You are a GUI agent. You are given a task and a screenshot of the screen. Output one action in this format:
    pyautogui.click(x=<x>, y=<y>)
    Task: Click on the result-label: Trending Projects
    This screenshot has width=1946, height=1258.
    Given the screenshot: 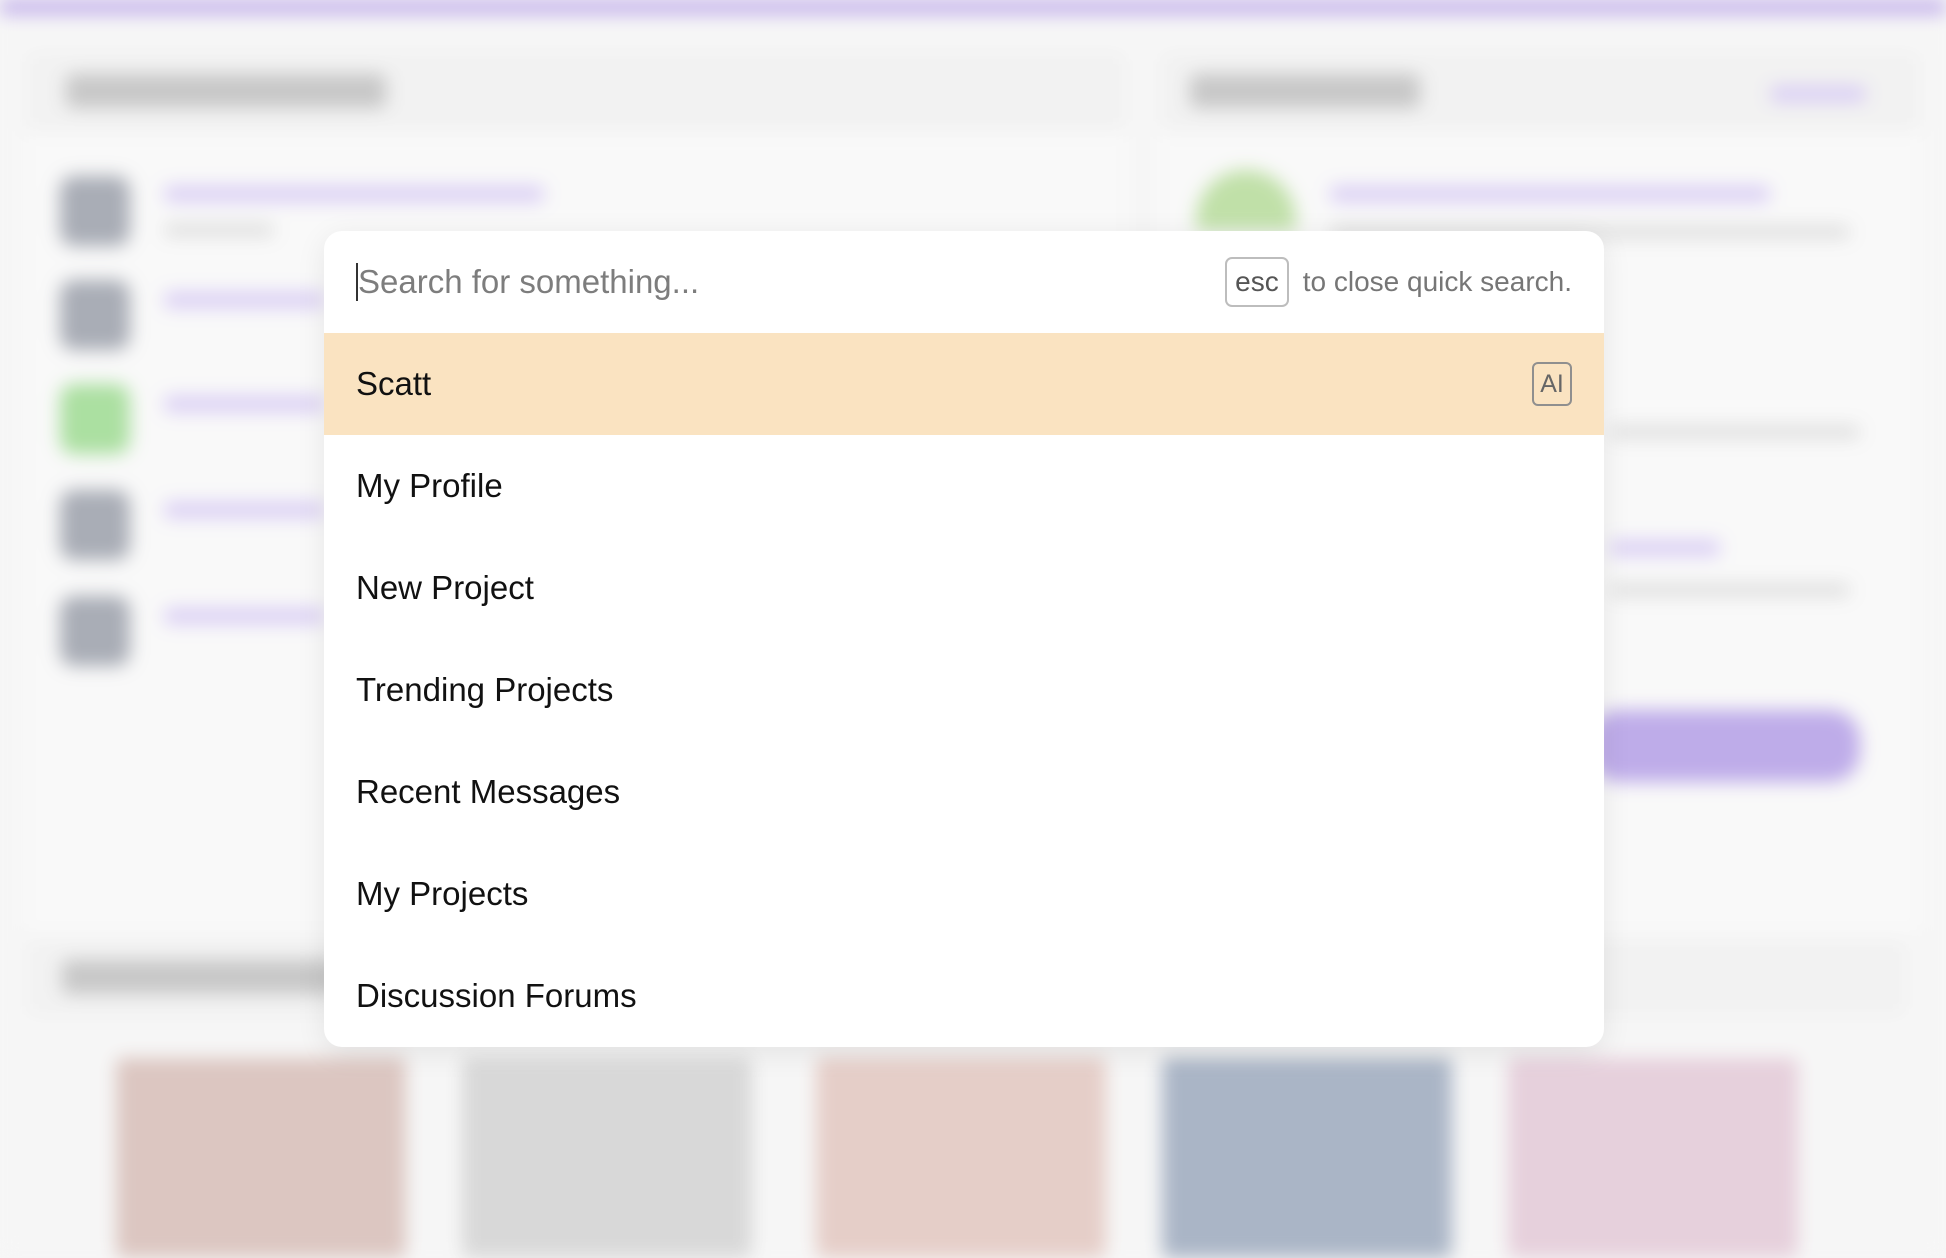 What is the action you would take?
    pyautogui.click(x=485, y=689)
    